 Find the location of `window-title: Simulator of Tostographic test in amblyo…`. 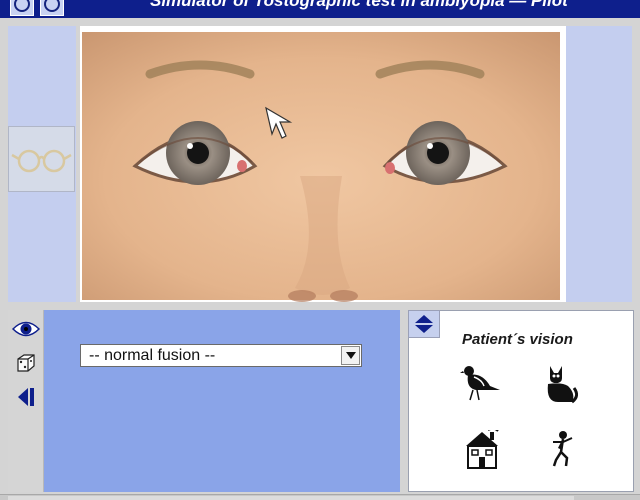

window-title: Simulator of Tostographic test in amblyo… is located at coordinates (359, 5).